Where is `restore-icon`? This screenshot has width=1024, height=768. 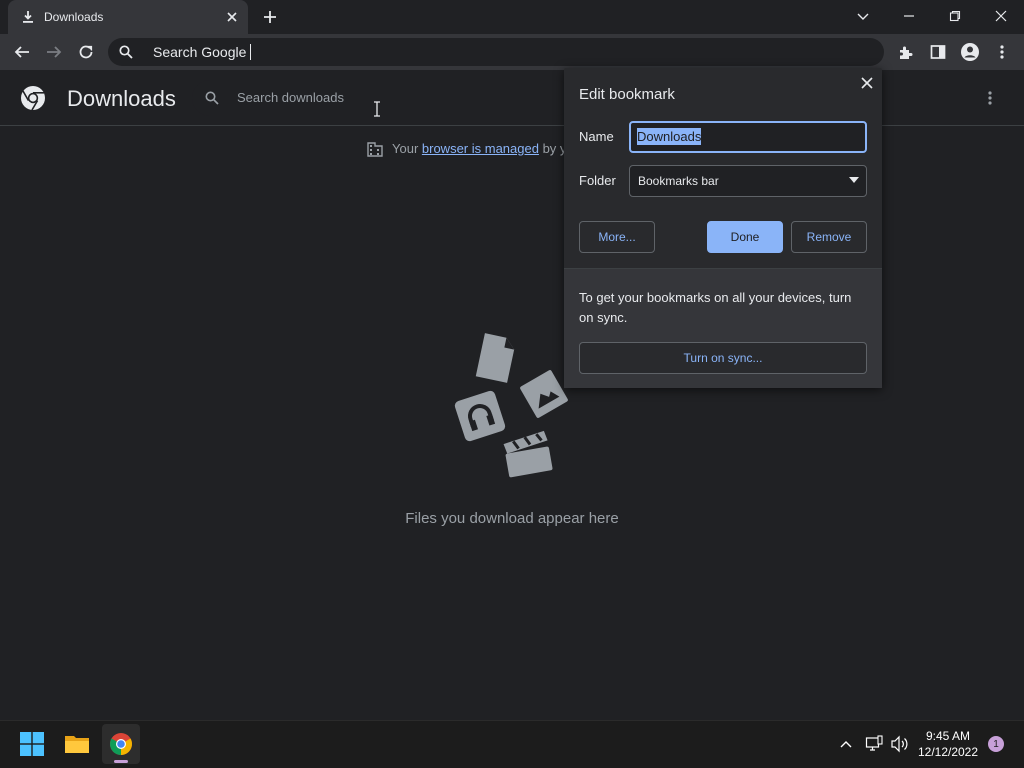
restore-icon is located at coordinates (955, 16).